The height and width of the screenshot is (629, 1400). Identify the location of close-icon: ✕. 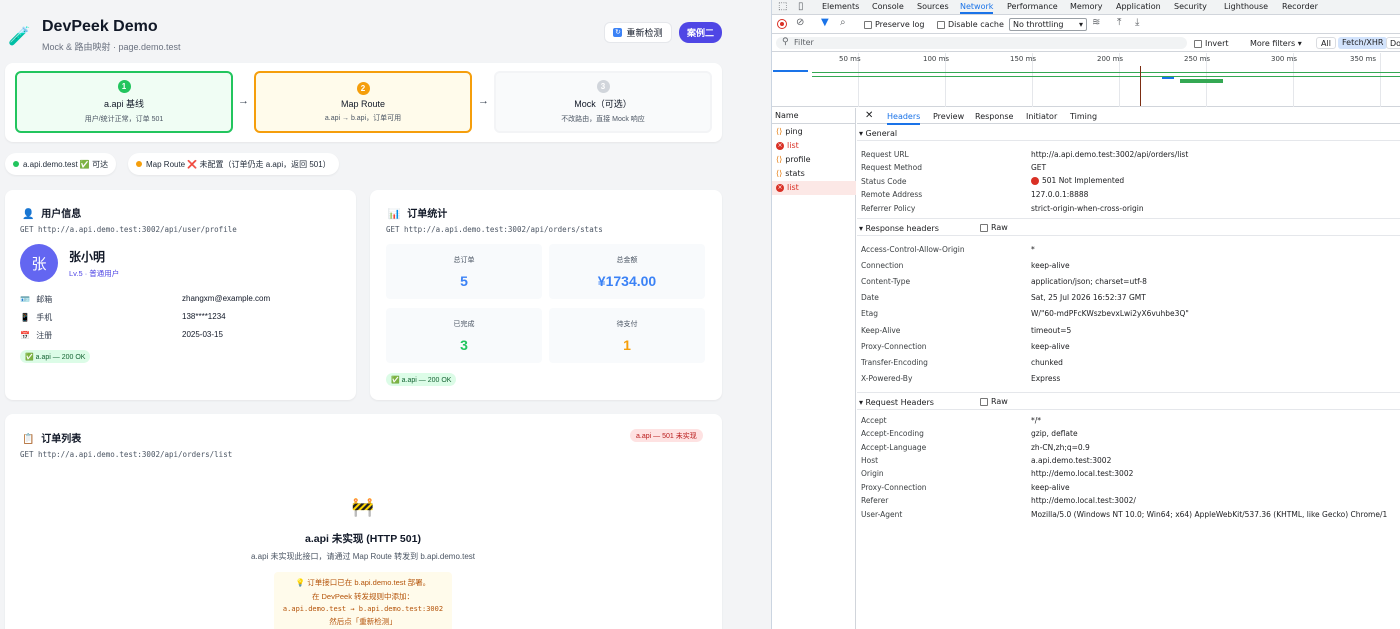
(869, 115).